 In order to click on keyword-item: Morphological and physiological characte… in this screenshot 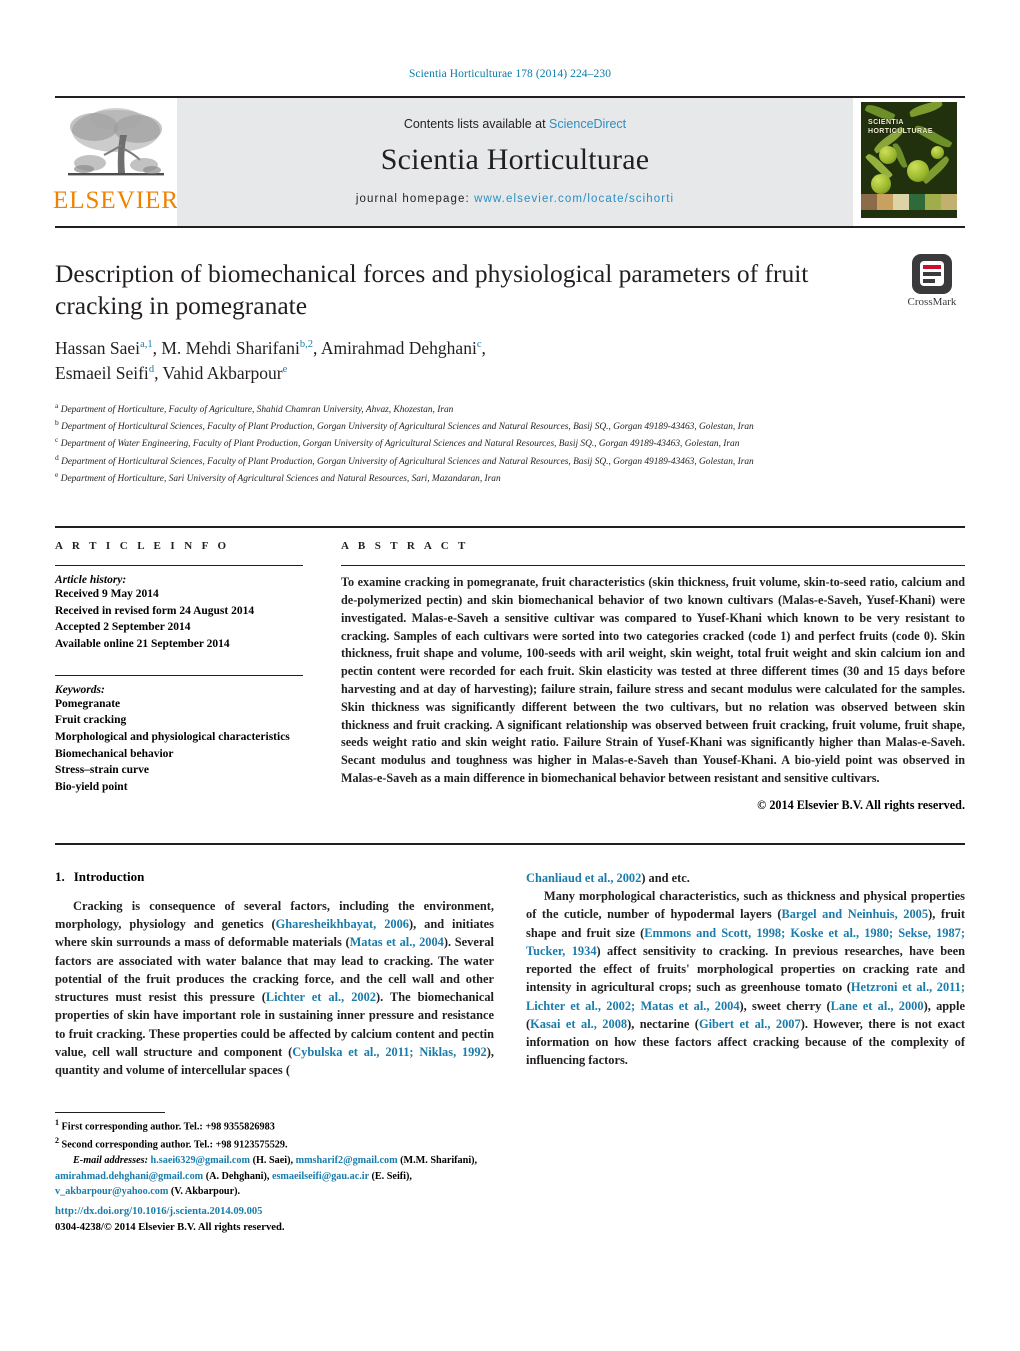, I will do `click(172, 737)`.